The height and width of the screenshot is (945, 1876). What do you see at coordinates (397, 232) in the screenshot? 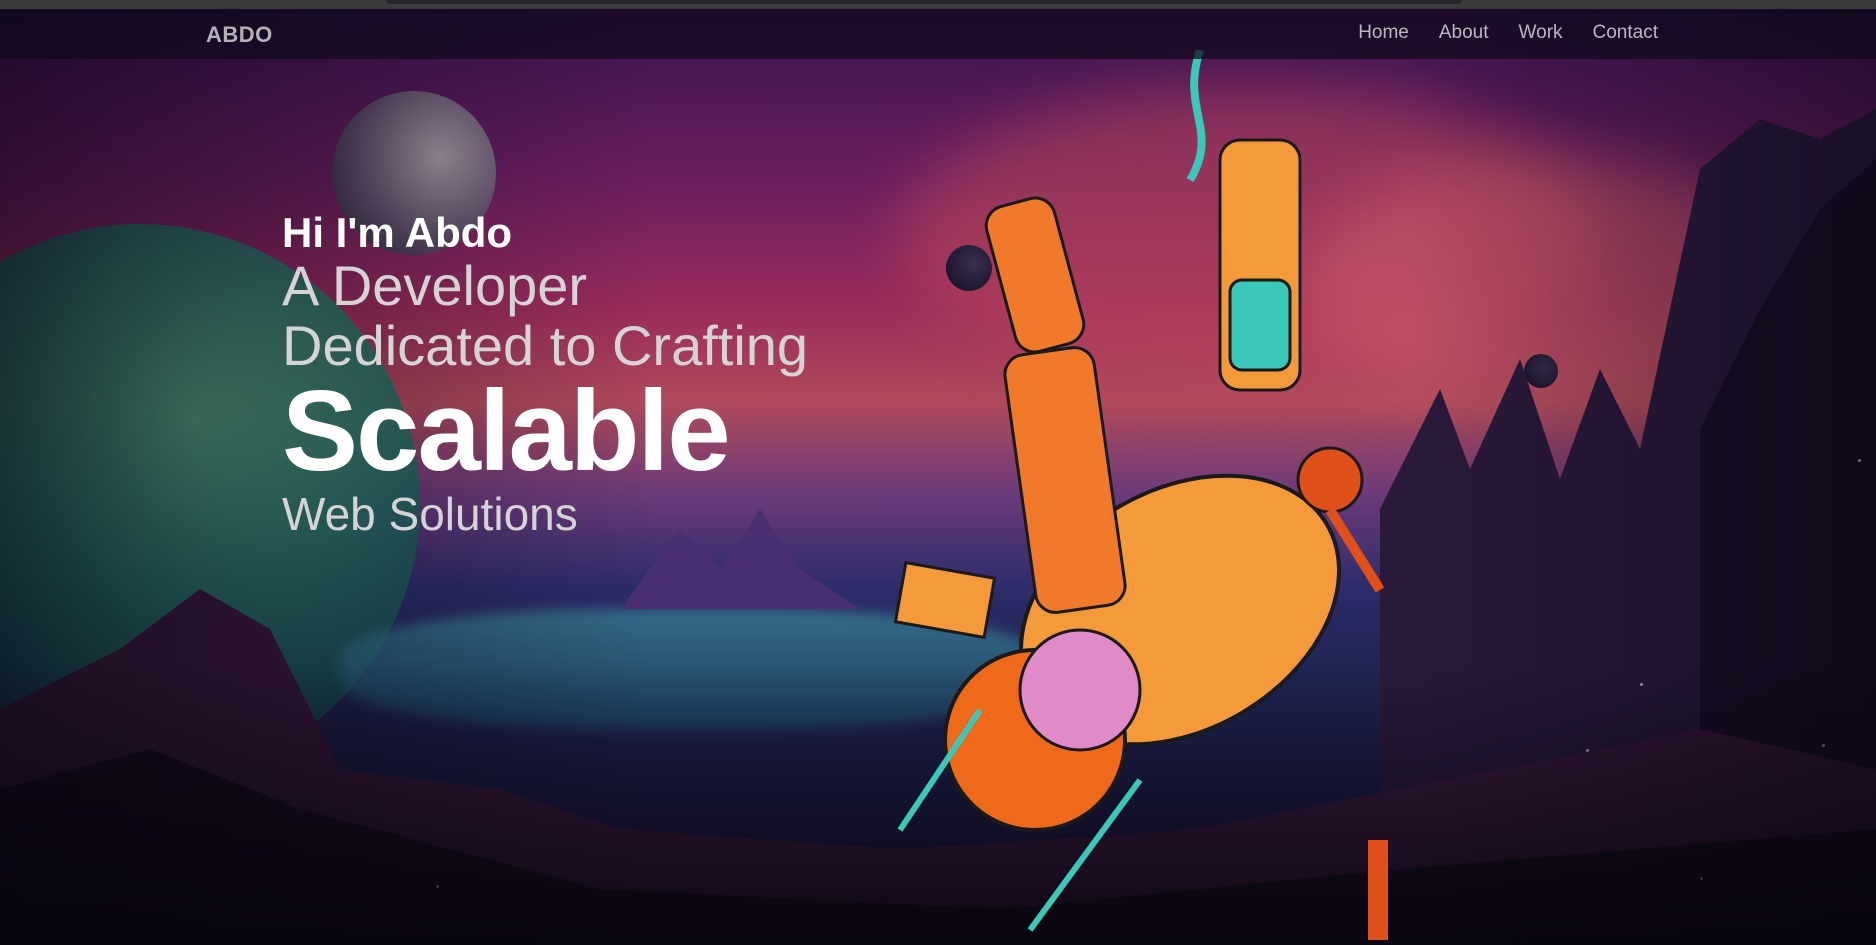
I see `hero-greeting: Hi I'm Abdo` at bounding box center [397, 232].